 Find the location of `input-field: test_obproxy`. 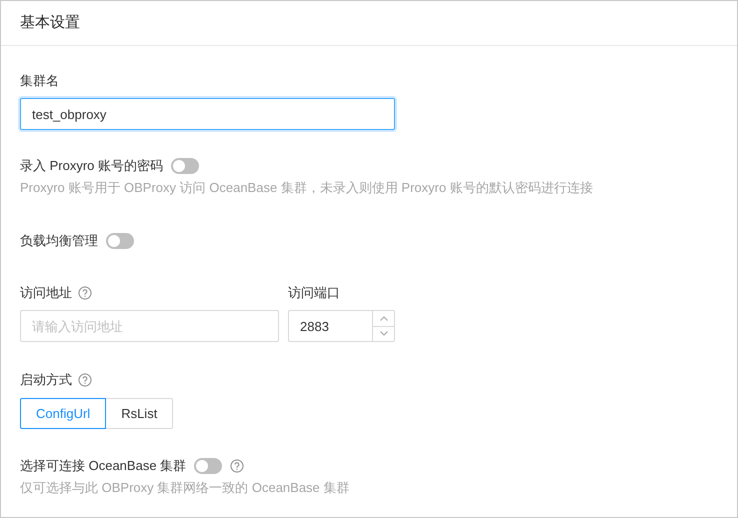

input-field: test_obproxy is located at coordinates (207, 114).